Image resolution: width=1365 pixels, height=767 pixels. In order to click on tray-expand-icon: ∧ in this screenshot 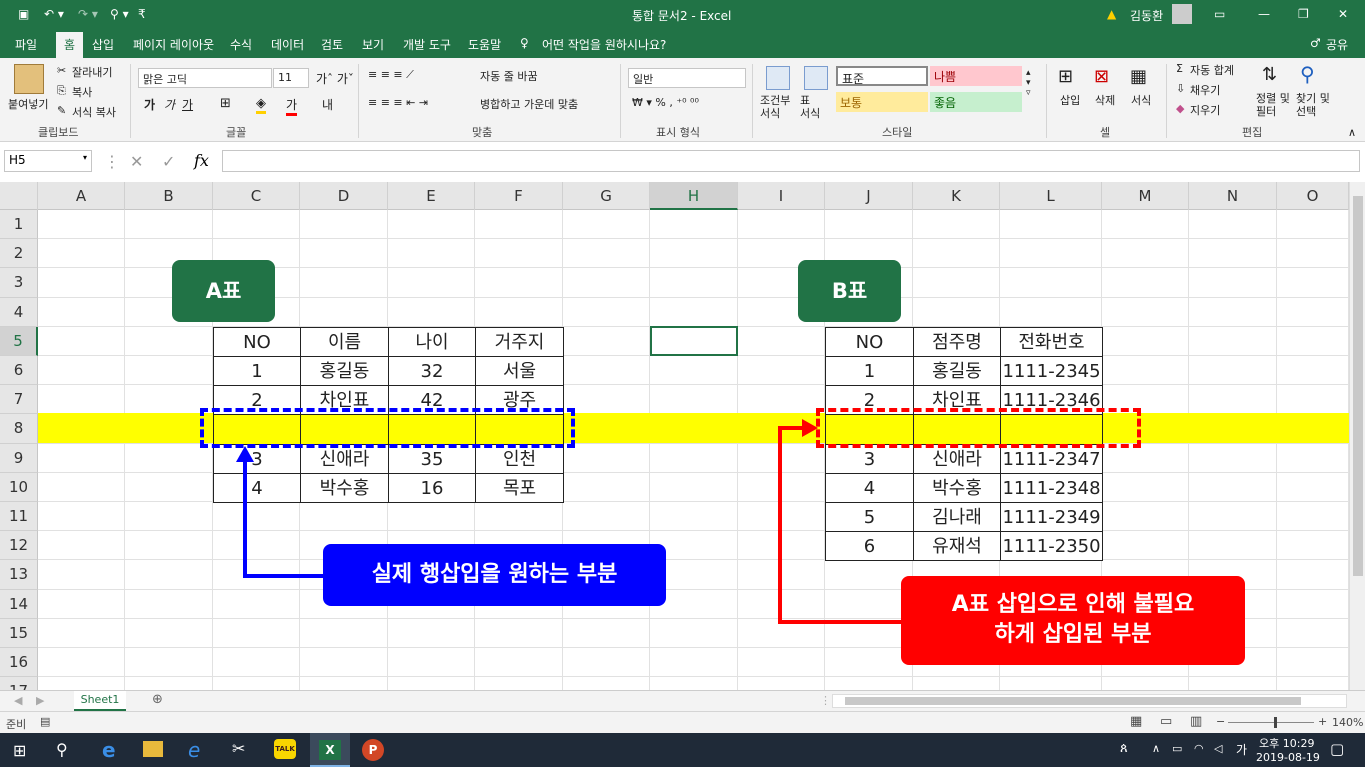, I will do `click(1156, 748)`.